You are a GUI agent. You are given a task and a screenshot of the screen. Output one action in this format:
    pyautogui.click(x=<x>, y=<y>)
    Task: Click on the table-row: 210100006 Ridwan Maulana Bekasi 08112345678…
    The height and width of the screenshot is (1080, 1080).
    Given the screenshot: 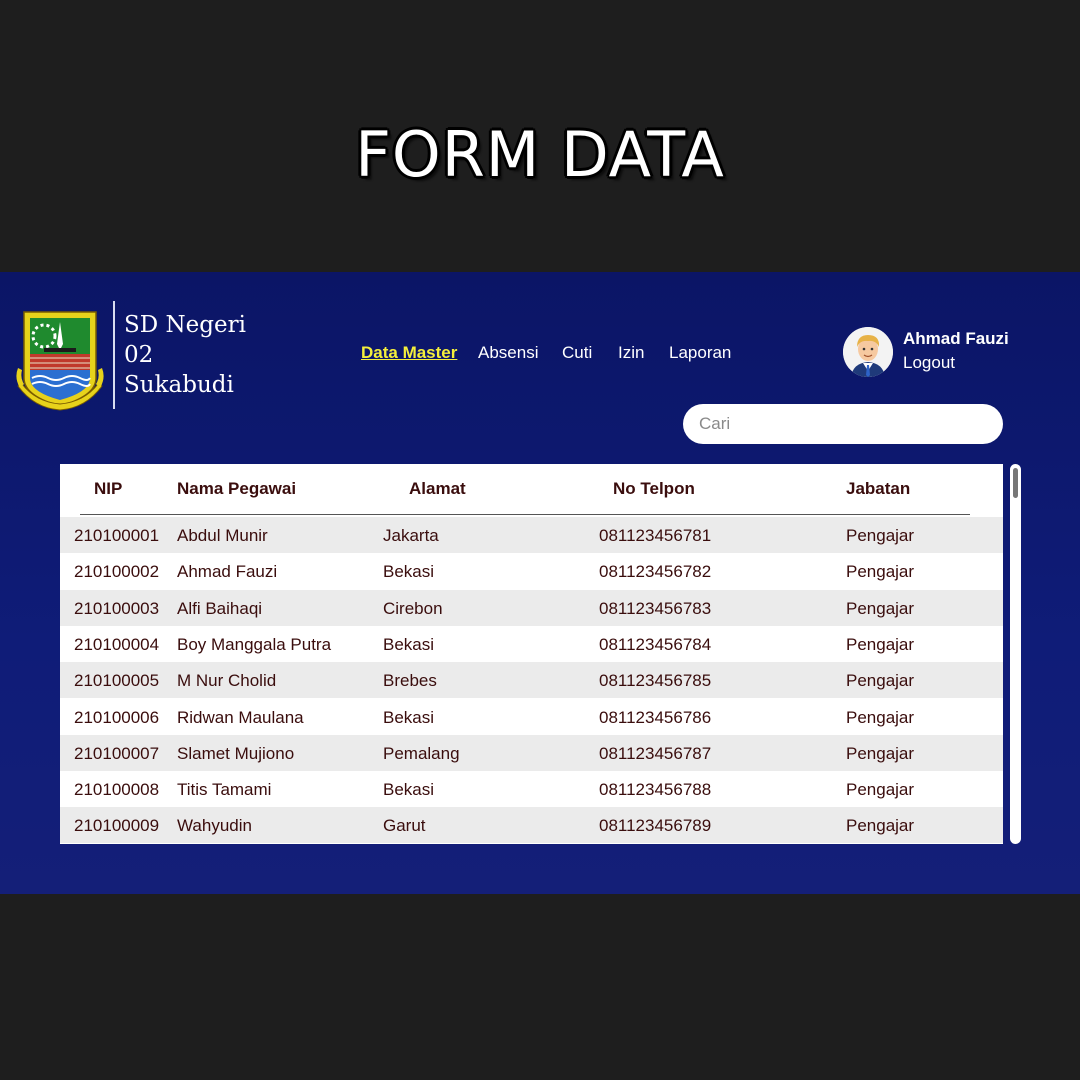 What is the action you would take?
    pyautogui.click(x=531, y=717)
    